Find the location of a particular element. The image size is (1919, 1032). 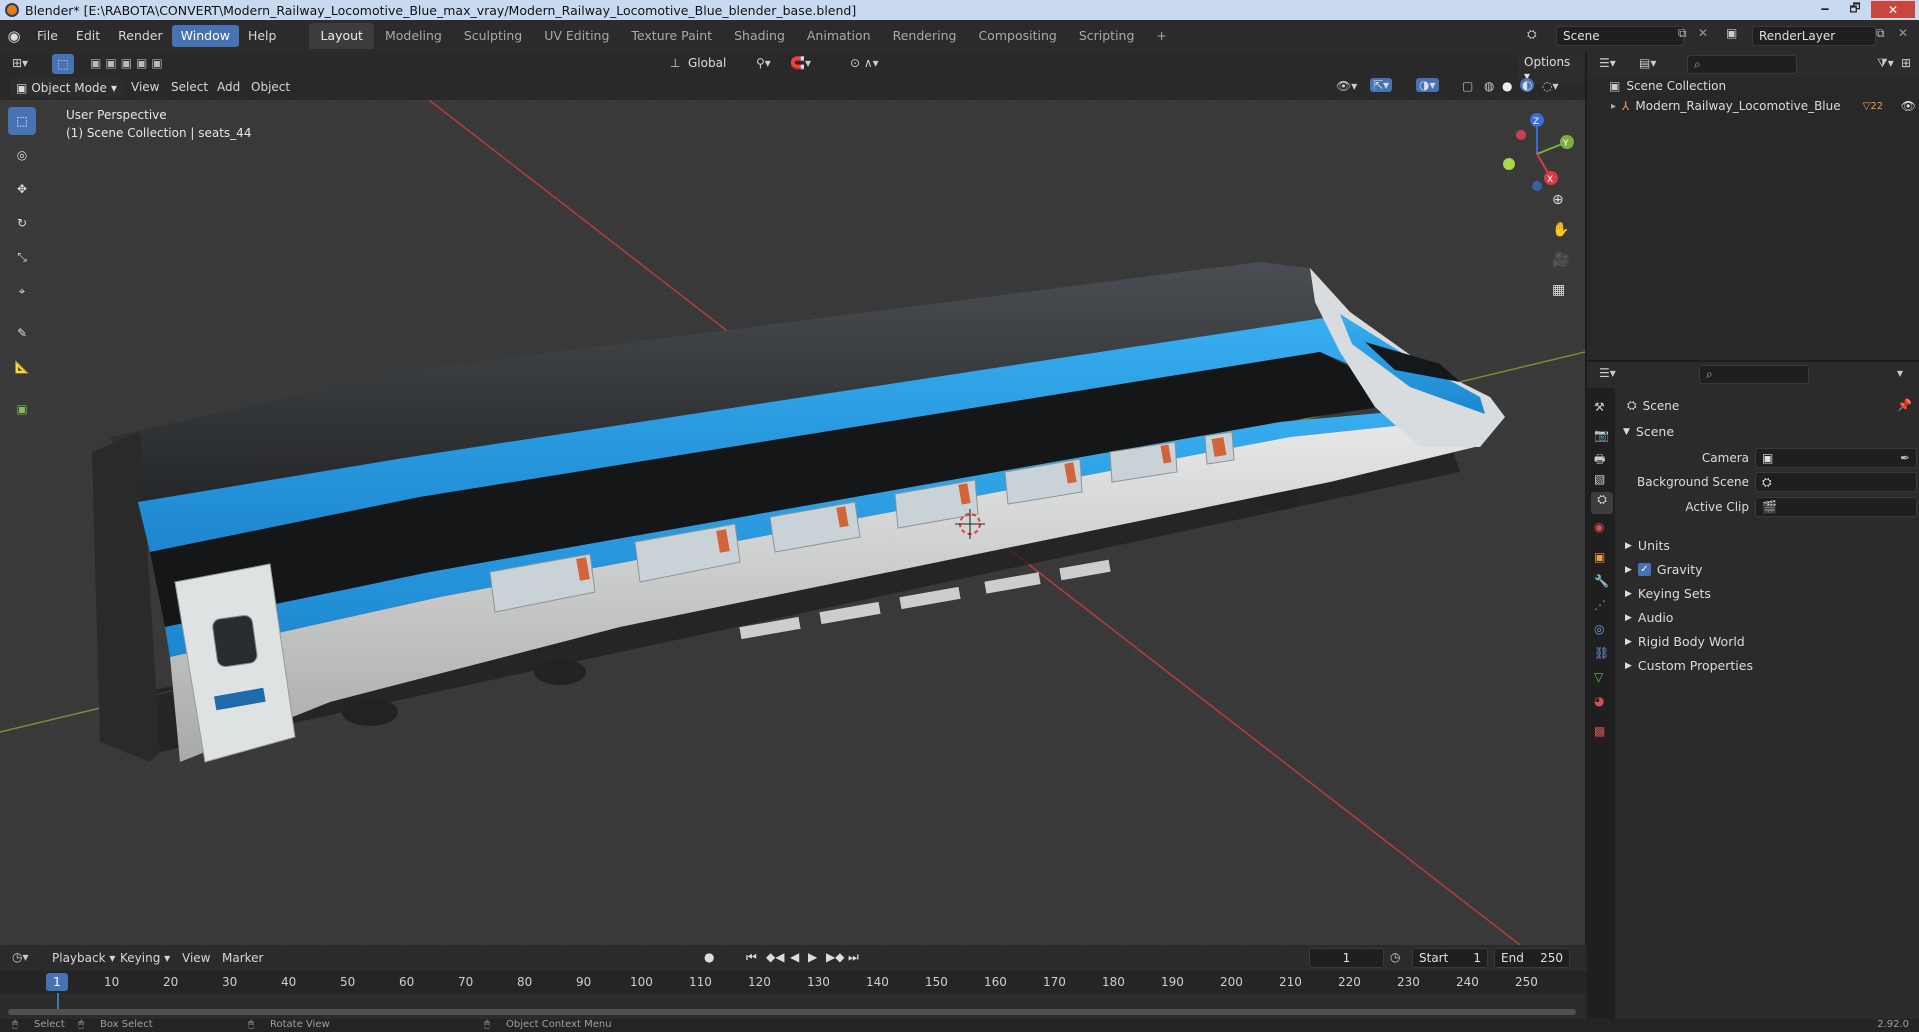

timeline-scrollbar is located at coordinates (792, 1012).